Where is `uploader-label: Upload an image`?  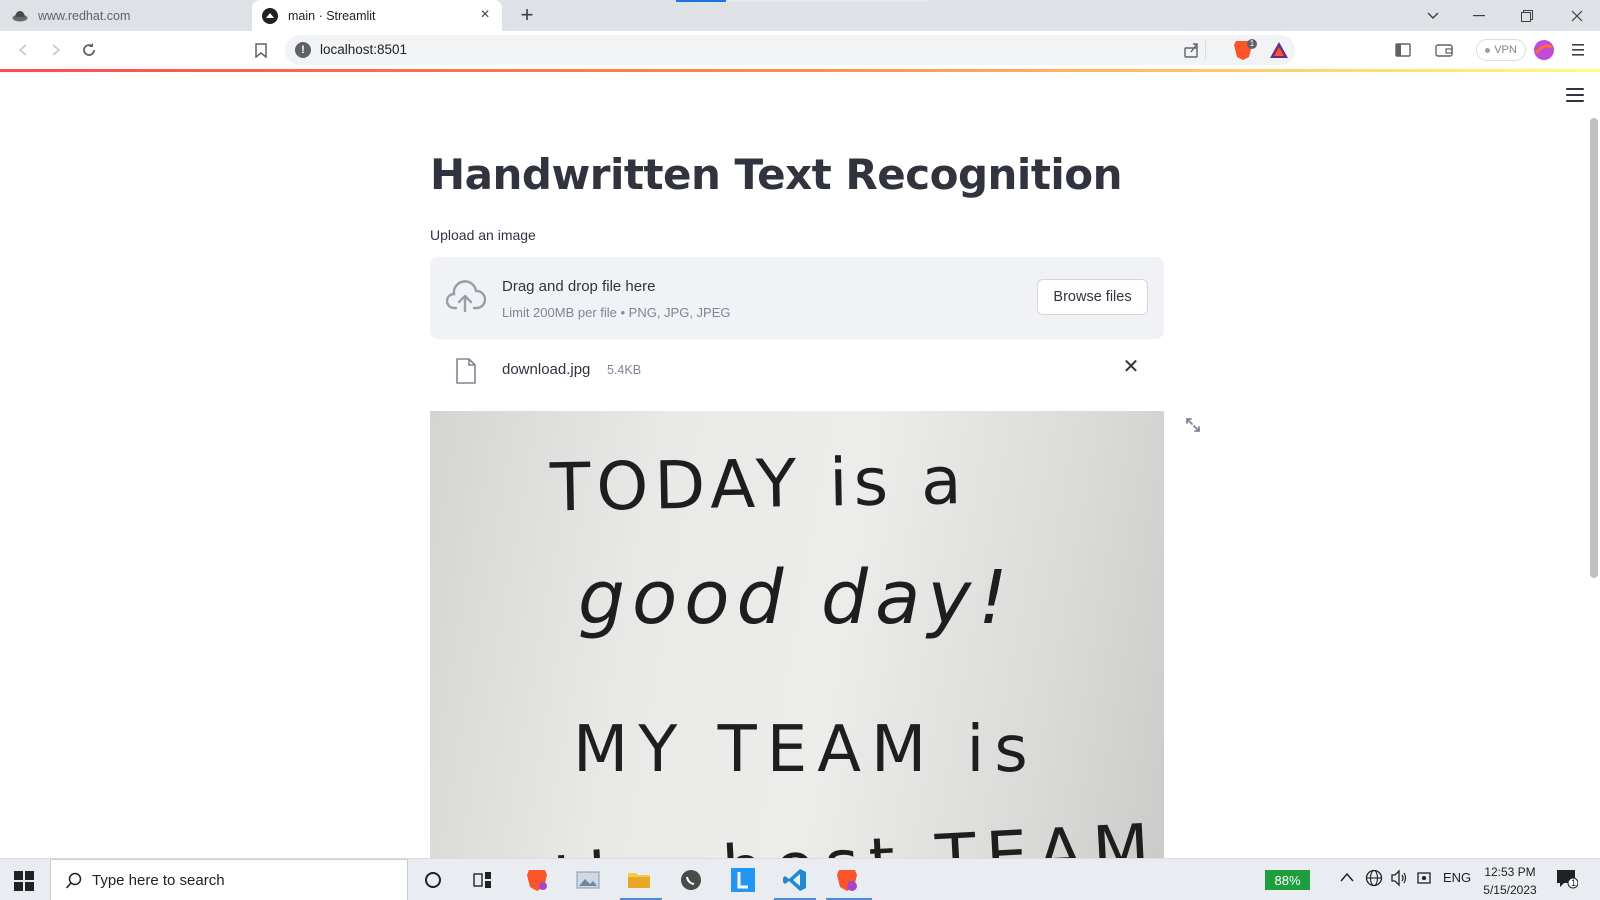
uploader-label: Upload an image is located at coordinates (483, 235).